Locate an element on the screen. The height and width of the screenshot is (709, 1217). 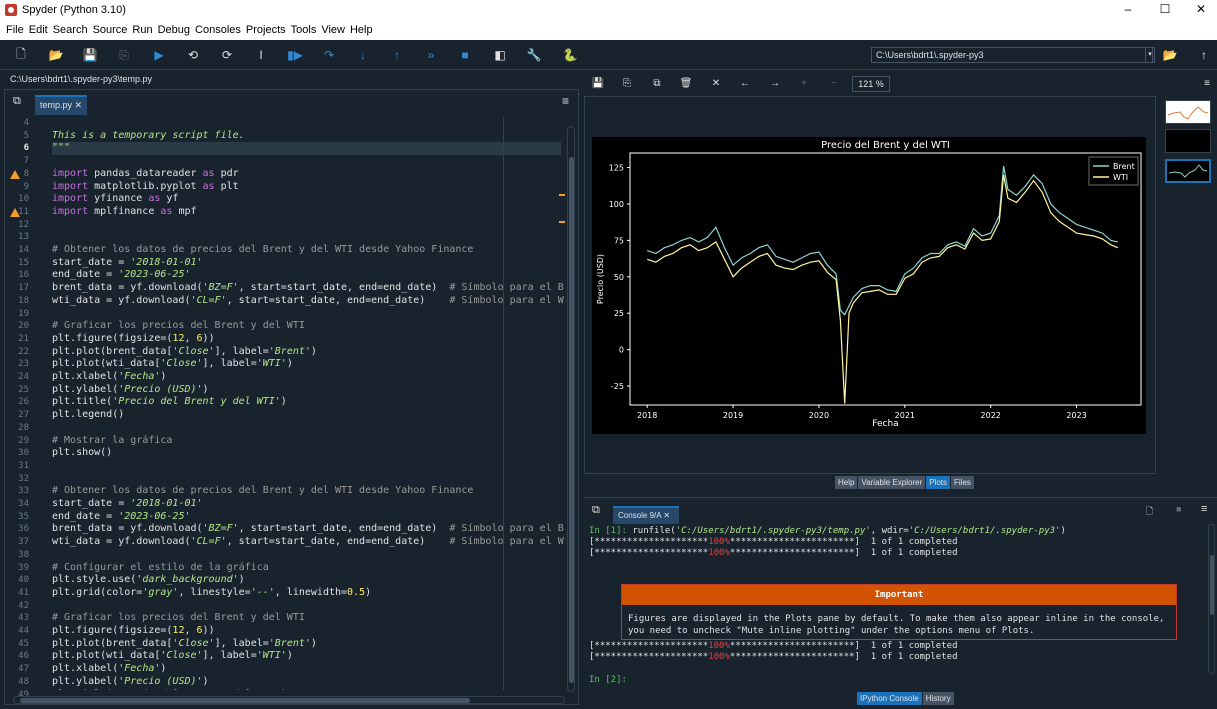
menu-view: View is located at coordinates (333, 30).